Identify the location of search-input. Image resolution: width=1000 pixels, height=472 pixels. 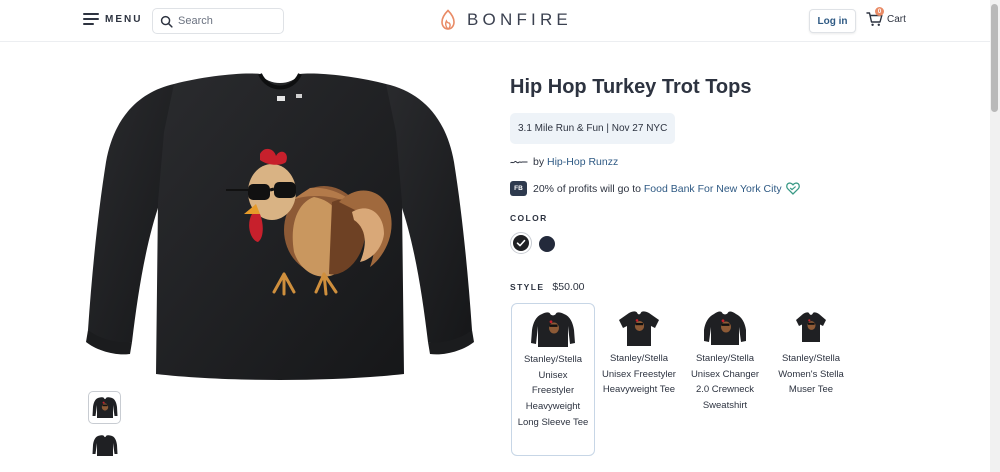
(228, 21).